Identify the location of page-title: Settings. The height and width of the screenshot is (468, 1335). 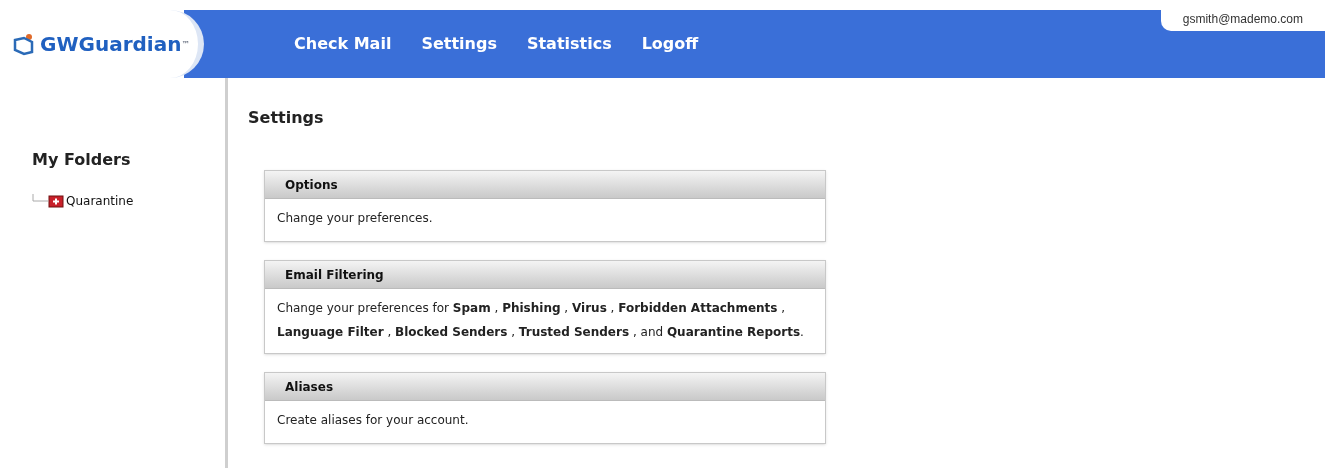
(286, 118).